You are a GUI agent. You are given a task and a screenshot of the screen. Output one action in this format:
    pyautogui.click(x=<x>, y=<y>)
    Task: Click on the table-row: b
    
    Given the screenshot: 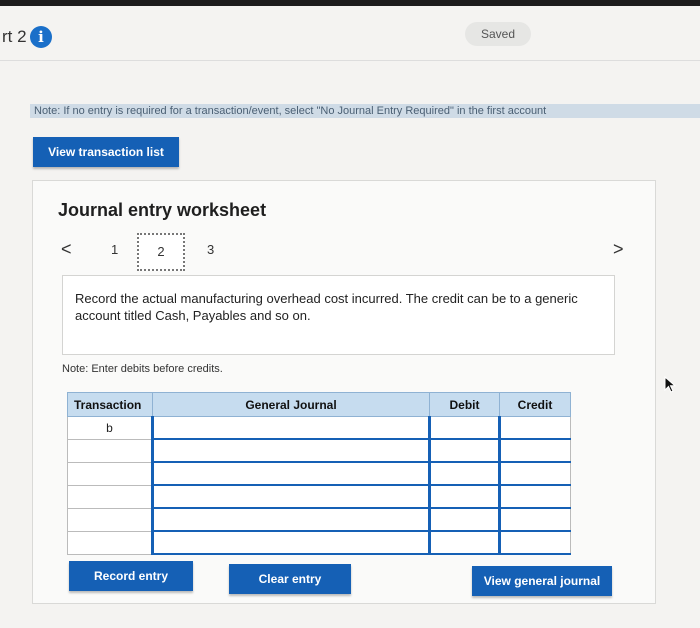 What is the action you would take?
    pyautogui.click(x=319, y=428)
    